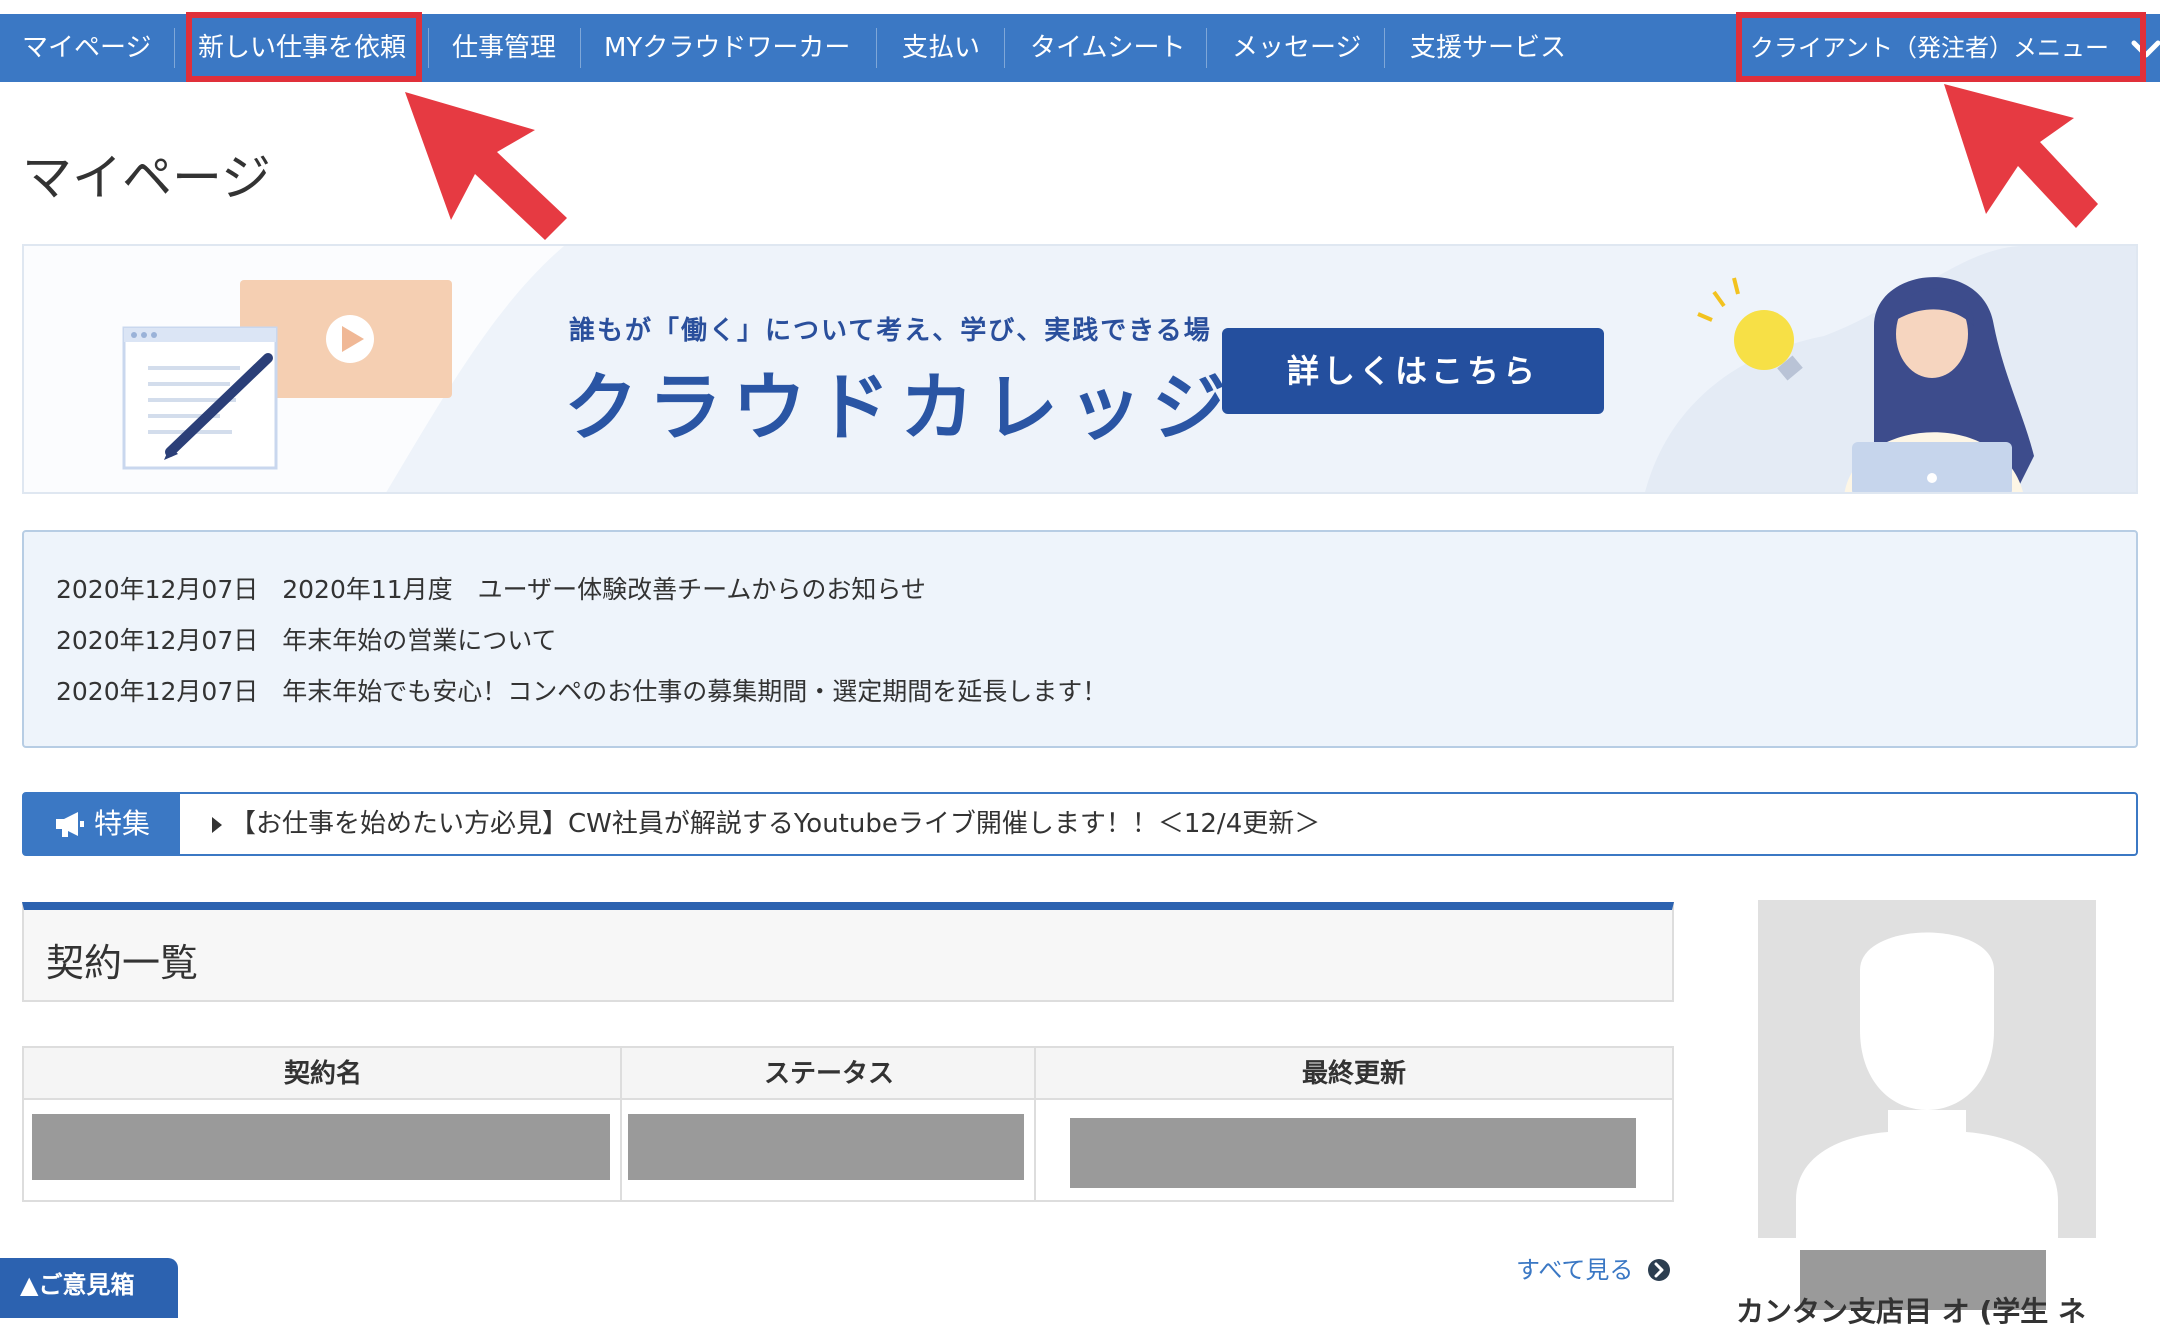 This screenshot has height=1330, width=2160. I want to click on see-all-label: すべて見る, so click(1575, 1270).